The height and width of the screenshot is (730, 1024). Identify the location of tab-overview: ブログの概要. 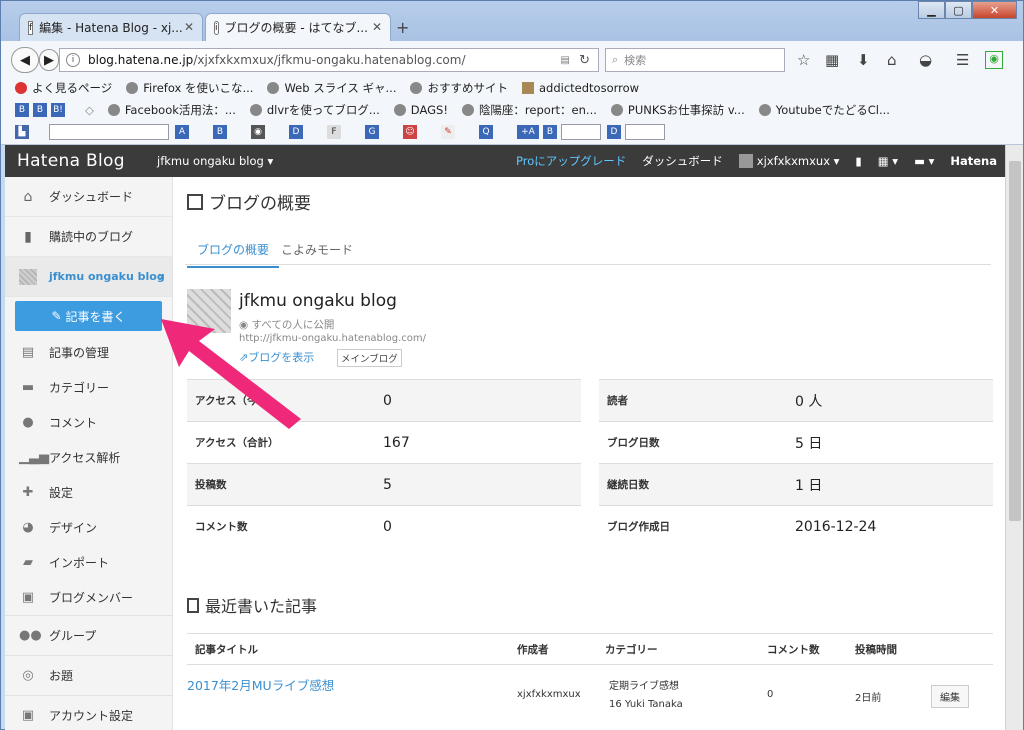
(233, 254).